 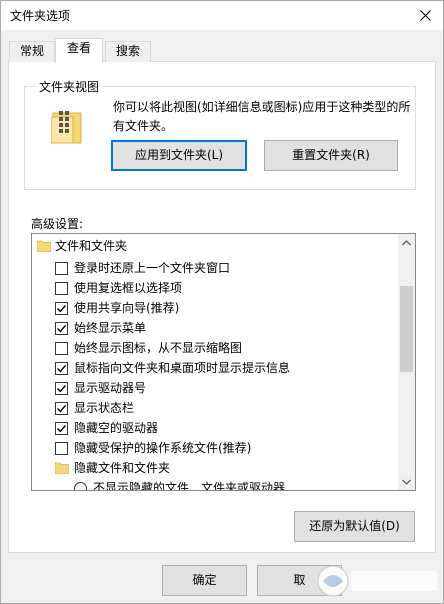 I want to click on tab-search: 搜索, so click(x=128, y=51).